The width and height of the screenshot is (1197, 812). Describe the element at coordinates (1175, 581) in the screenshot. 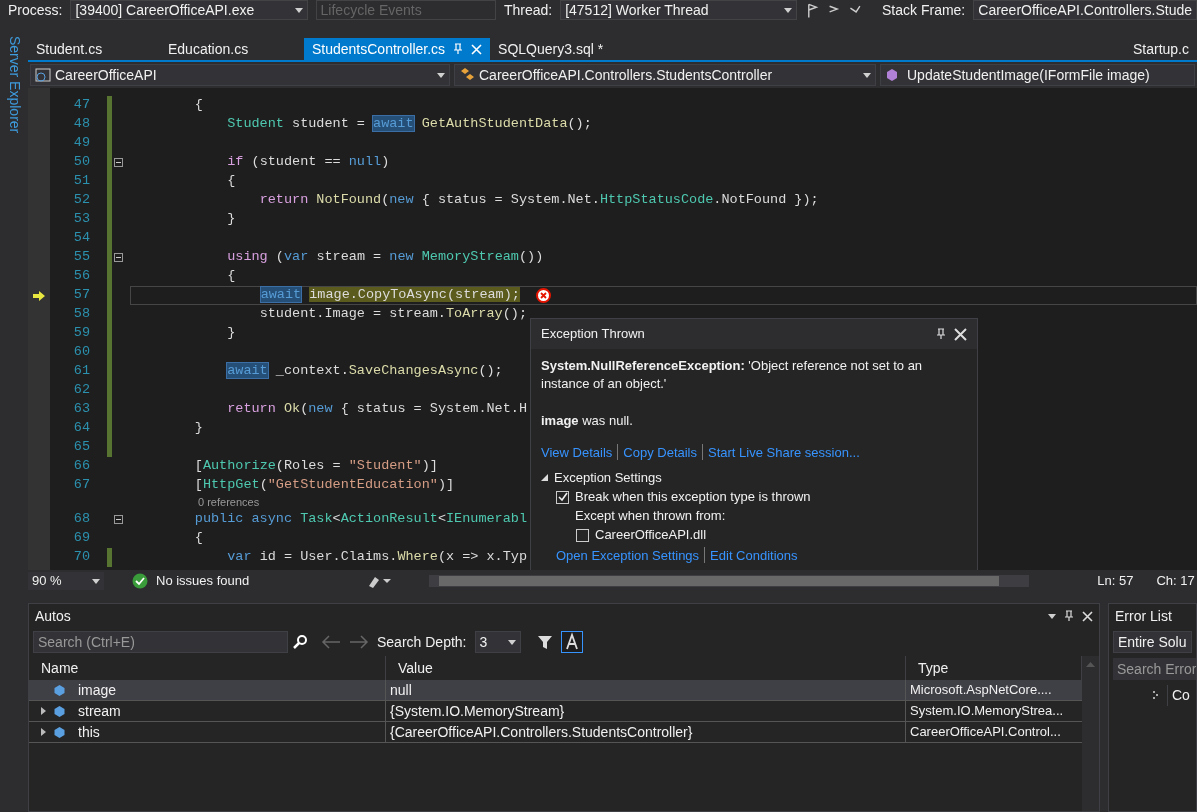

I see `column-indicator: Ch: 17` at that location.